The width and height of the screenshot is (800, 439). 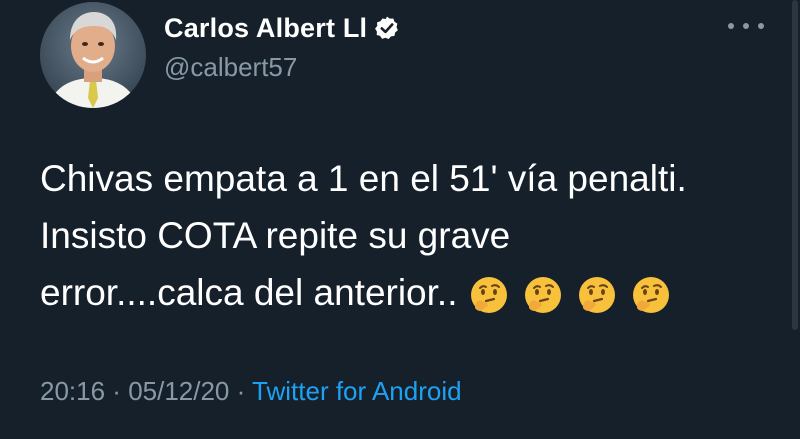 I want to click on tweet-line-3-text: error....calca del anterior.., so click(x=249, y=292).